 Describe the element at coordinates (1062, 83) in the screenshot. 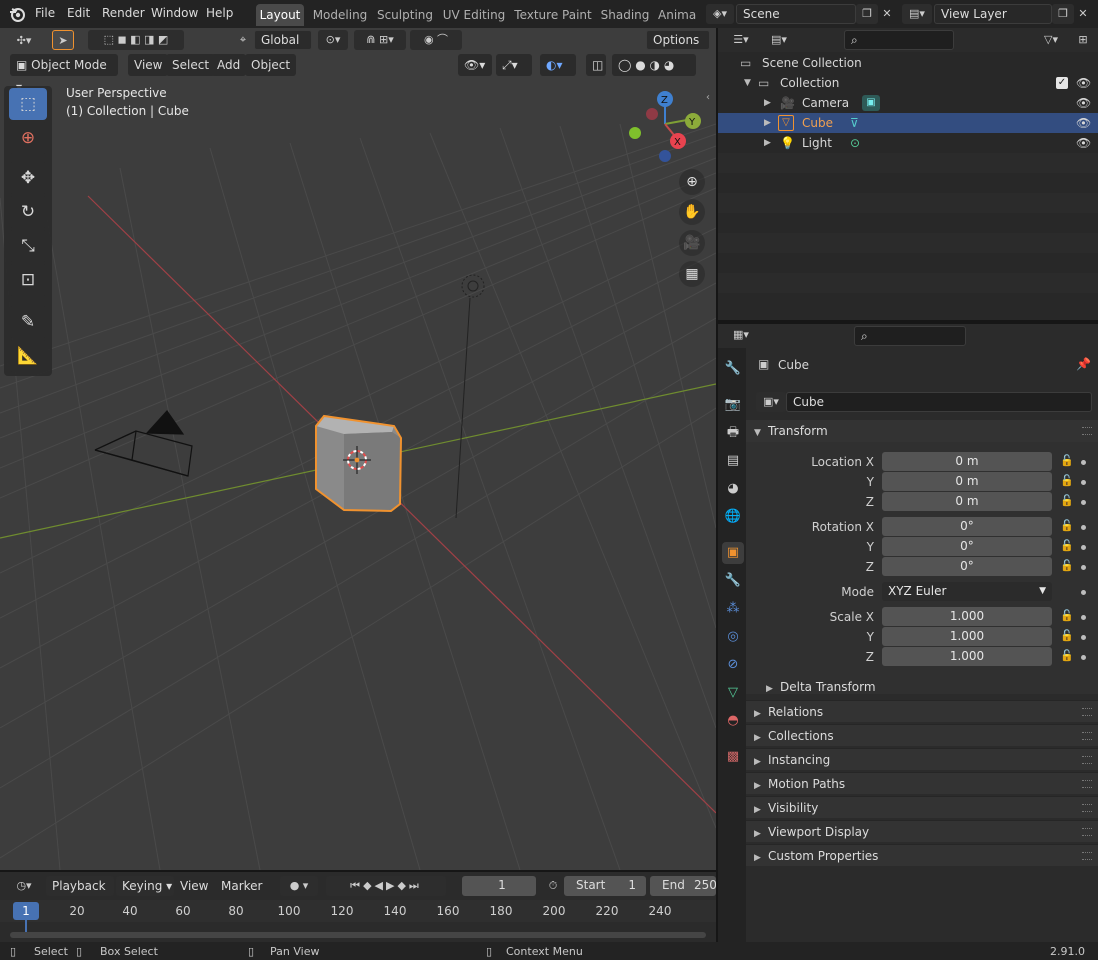

I see `exclude-checkbox: ✓` at that location.